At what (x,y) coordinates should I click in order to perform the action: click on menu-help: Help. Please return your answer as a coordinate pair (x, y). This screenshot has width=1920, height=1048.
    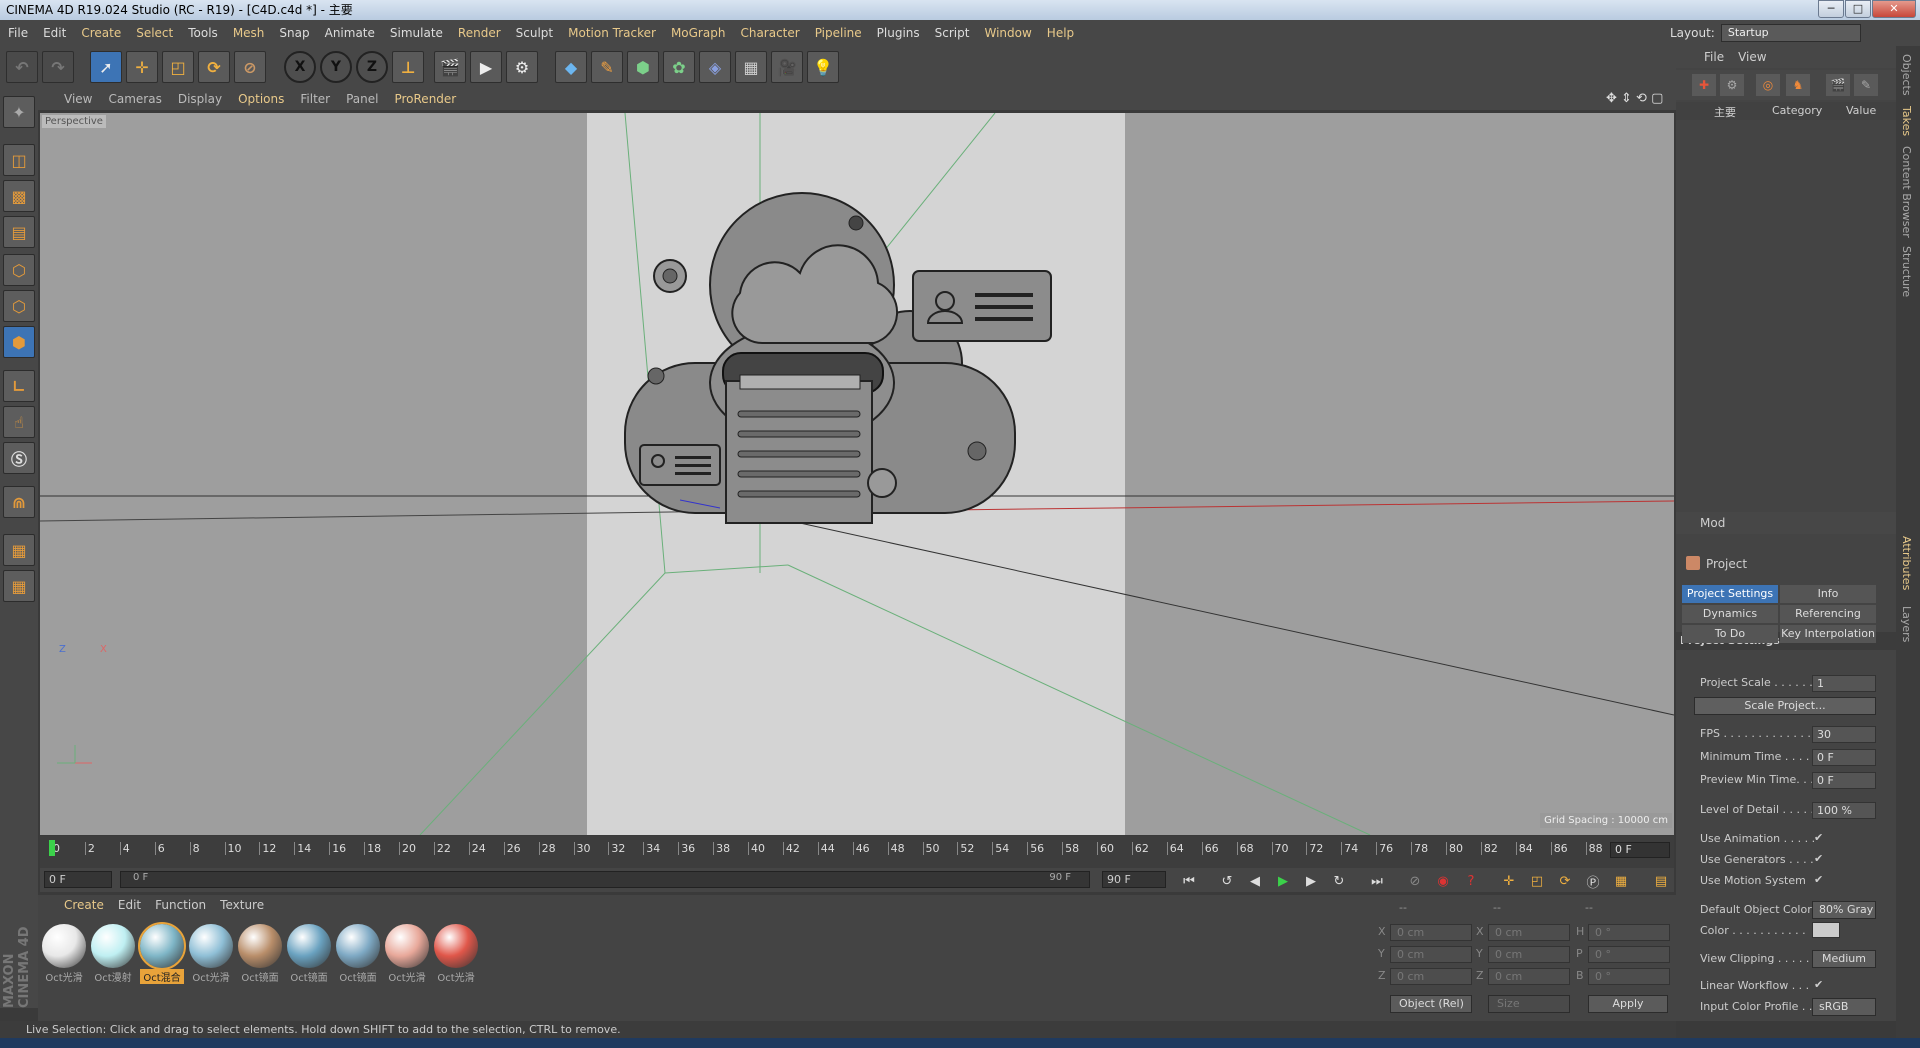
    Looking at the image, I should click on (1060, 33).